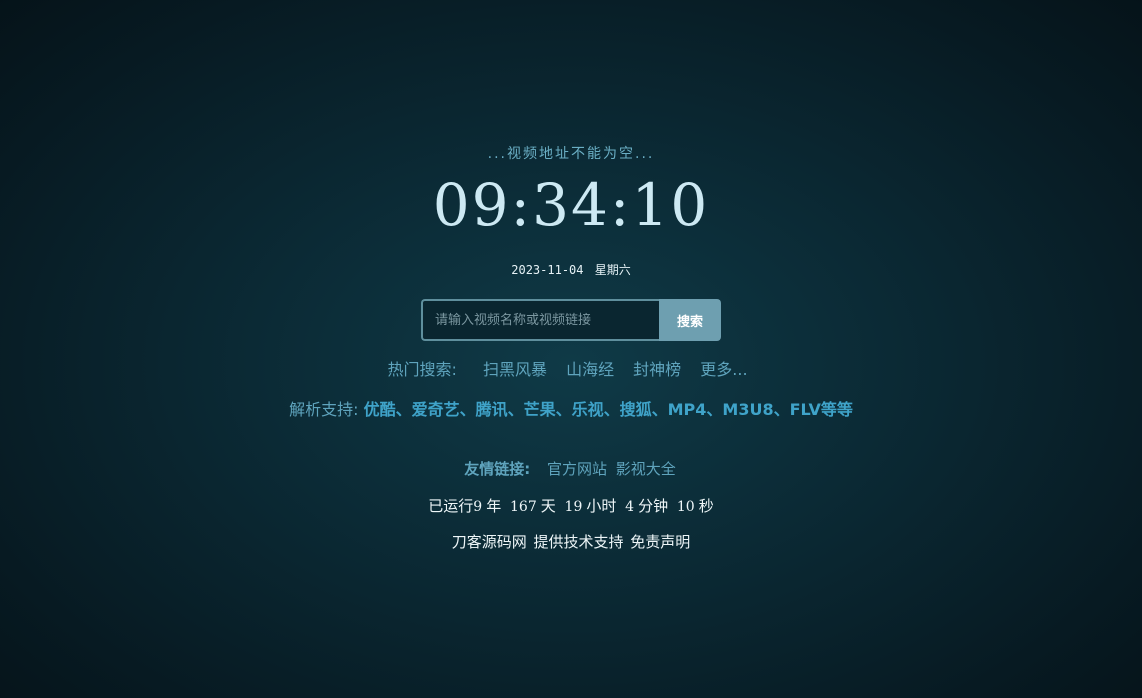  I want to click on parse-support-list: 优酷、爱奇艺、腾讯、芒果、乐视、搜狐、MP4、M3U8、FLV等等, so click(608, 409).